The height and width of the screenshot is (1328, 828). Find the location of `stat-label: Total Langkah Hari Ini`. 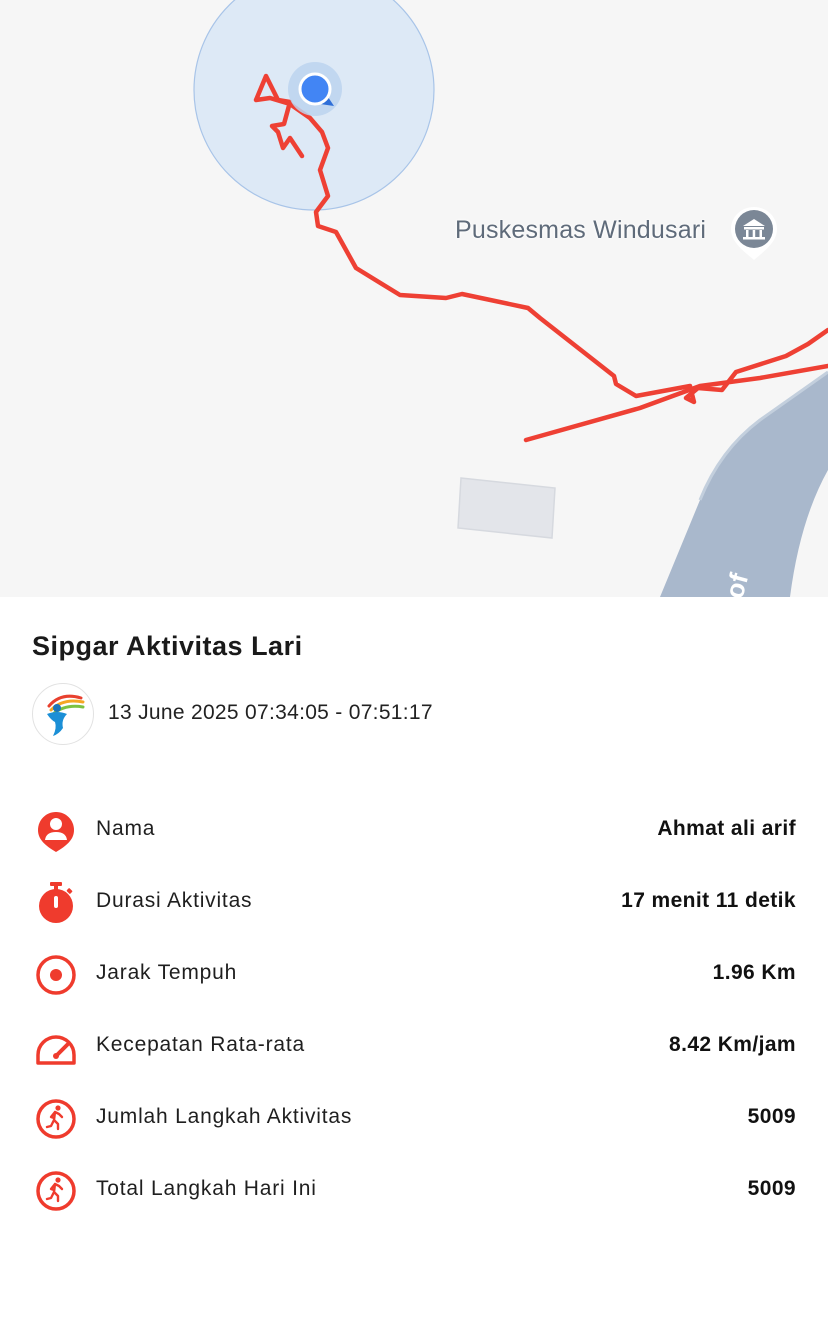

stat-label: Total Langkah Hari Ini is located at coordinates (206, 1188).